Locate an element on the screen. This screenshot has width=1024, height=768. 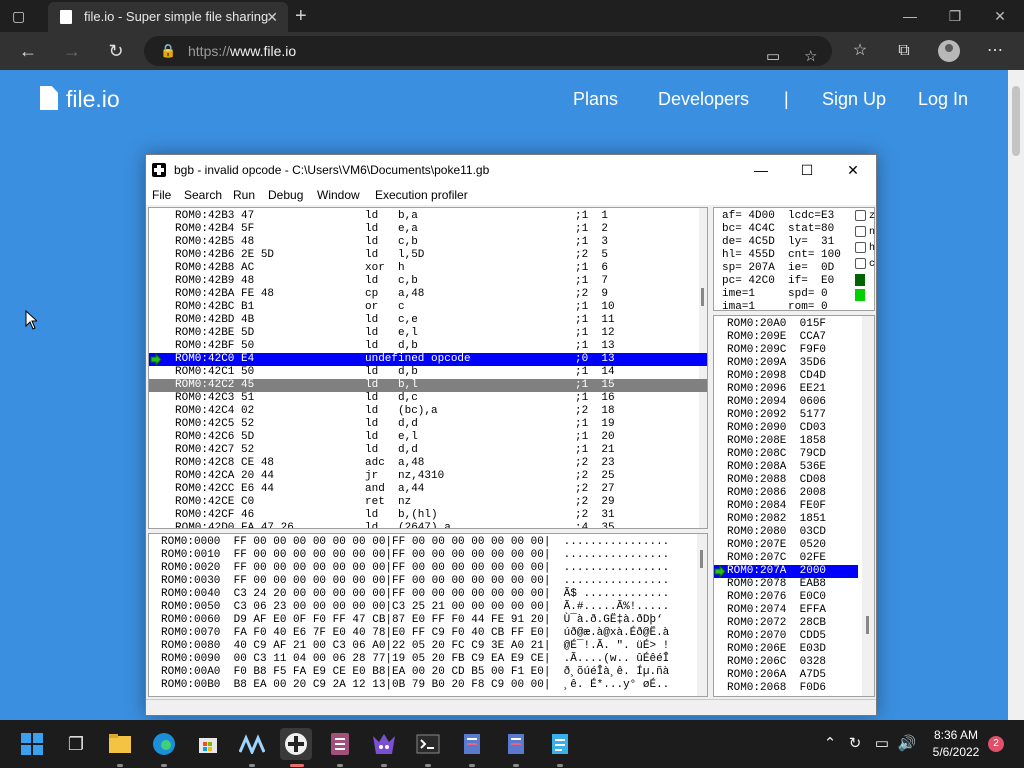
bgb-close-icon: ✕ is located at coordinates (853, 170).